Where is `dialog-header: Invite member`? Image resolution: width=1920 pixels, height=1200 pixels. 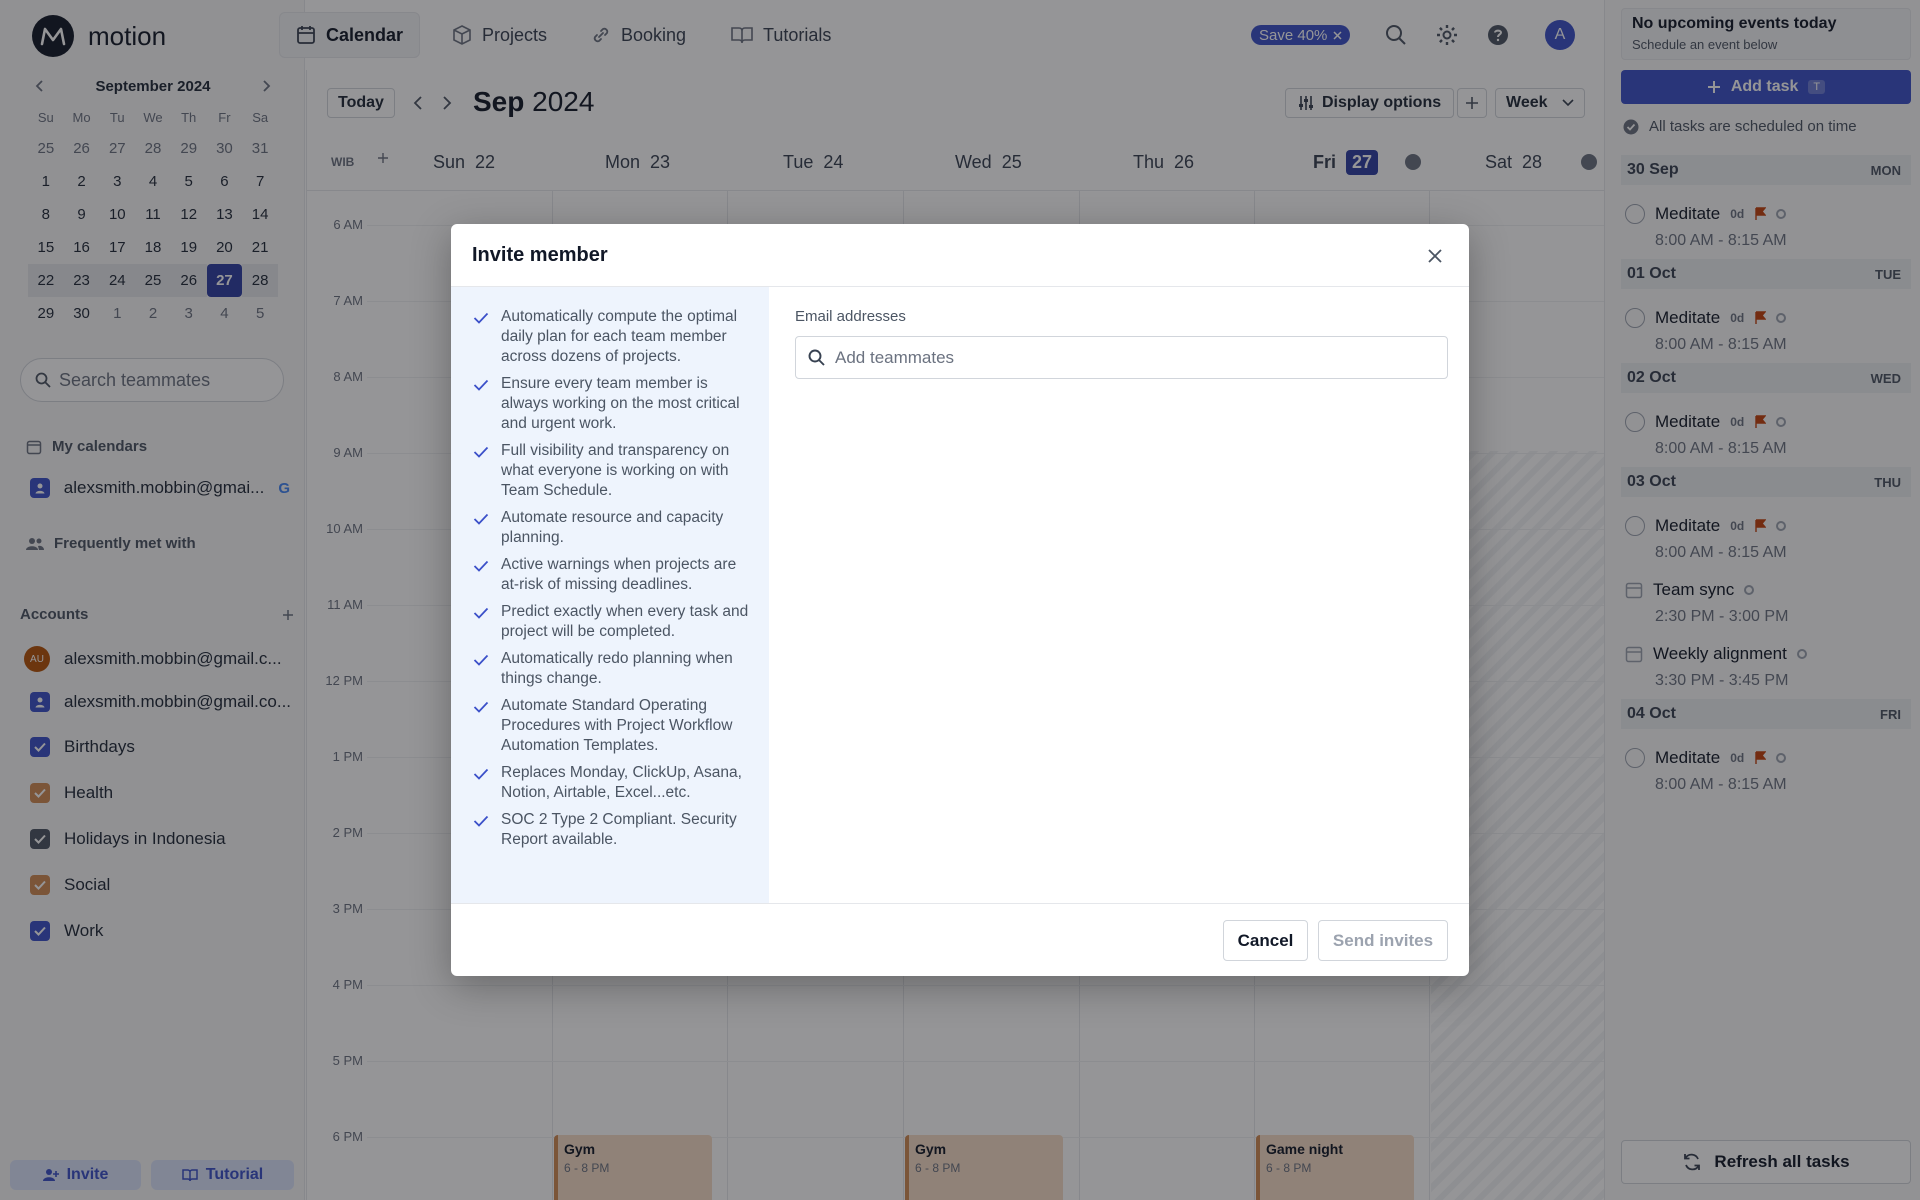
dialog-header: Invite member is located at coordinates (960, 255).